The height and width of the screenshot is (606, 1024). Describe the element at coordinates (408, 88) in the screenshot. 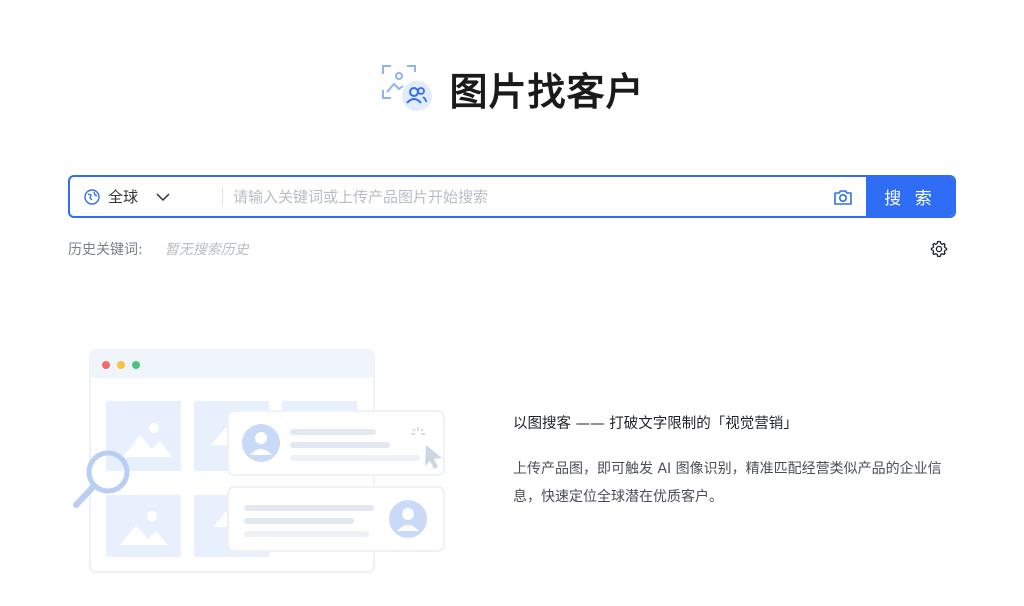

I see `image-search-user-icon` at that location.